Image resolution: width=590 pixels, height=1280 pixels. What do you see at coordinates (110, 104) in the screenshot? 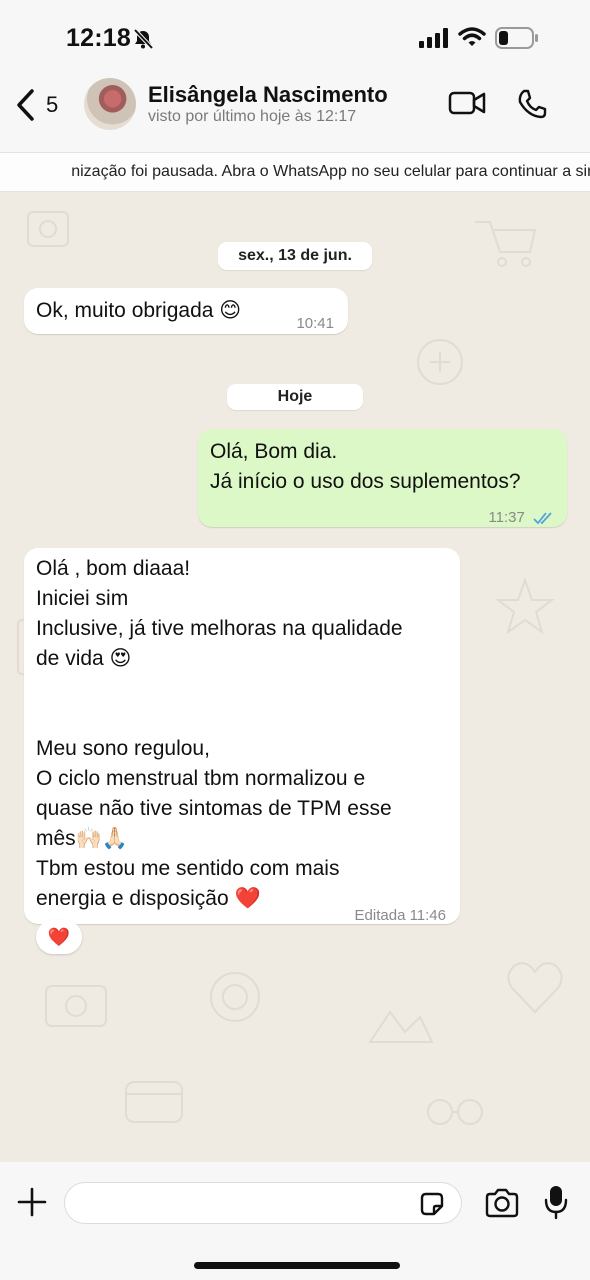
I see `avatar` at bounding box center [110, 104].